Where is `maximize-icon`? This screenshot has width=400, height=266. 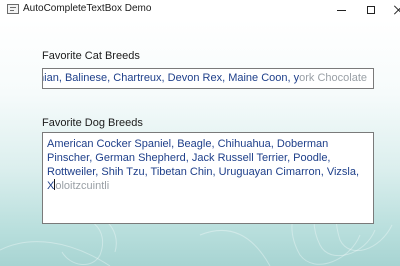 maximize-icon is located at coordinates (371, 10).